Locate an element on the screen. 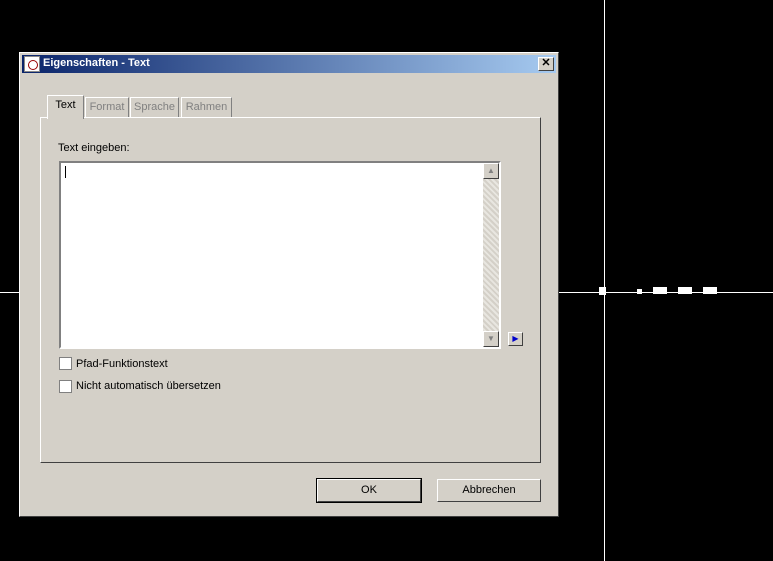  text-input-label: Text eingeben: is located at coordinates (94, 148).